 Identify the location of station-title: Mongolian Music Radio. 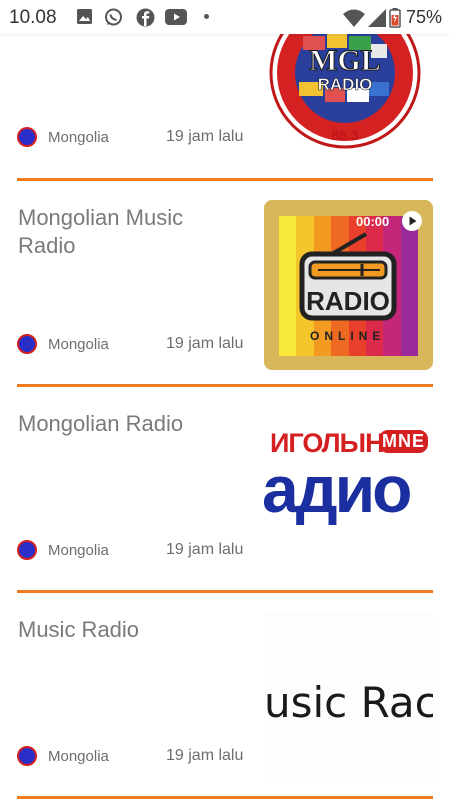
(101, 231).